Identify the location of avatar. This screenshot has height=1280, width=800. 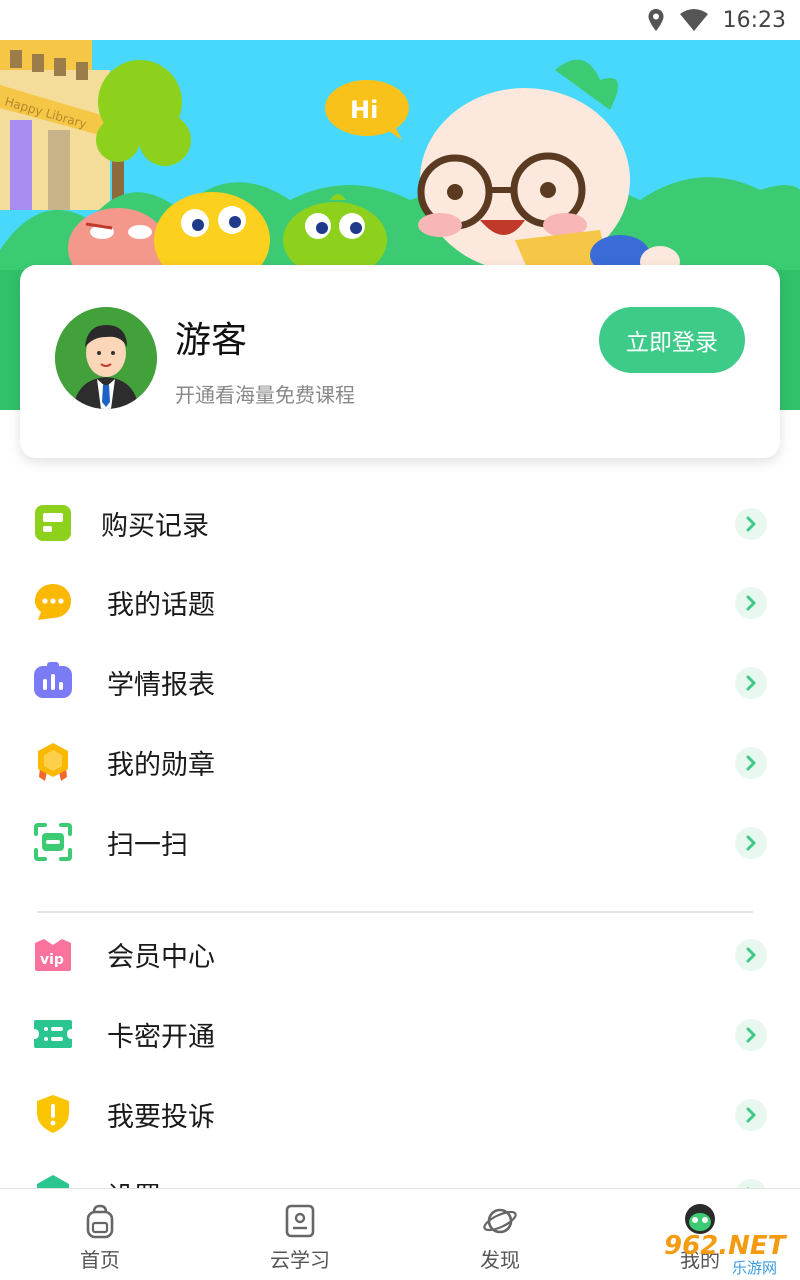
(106, 358).